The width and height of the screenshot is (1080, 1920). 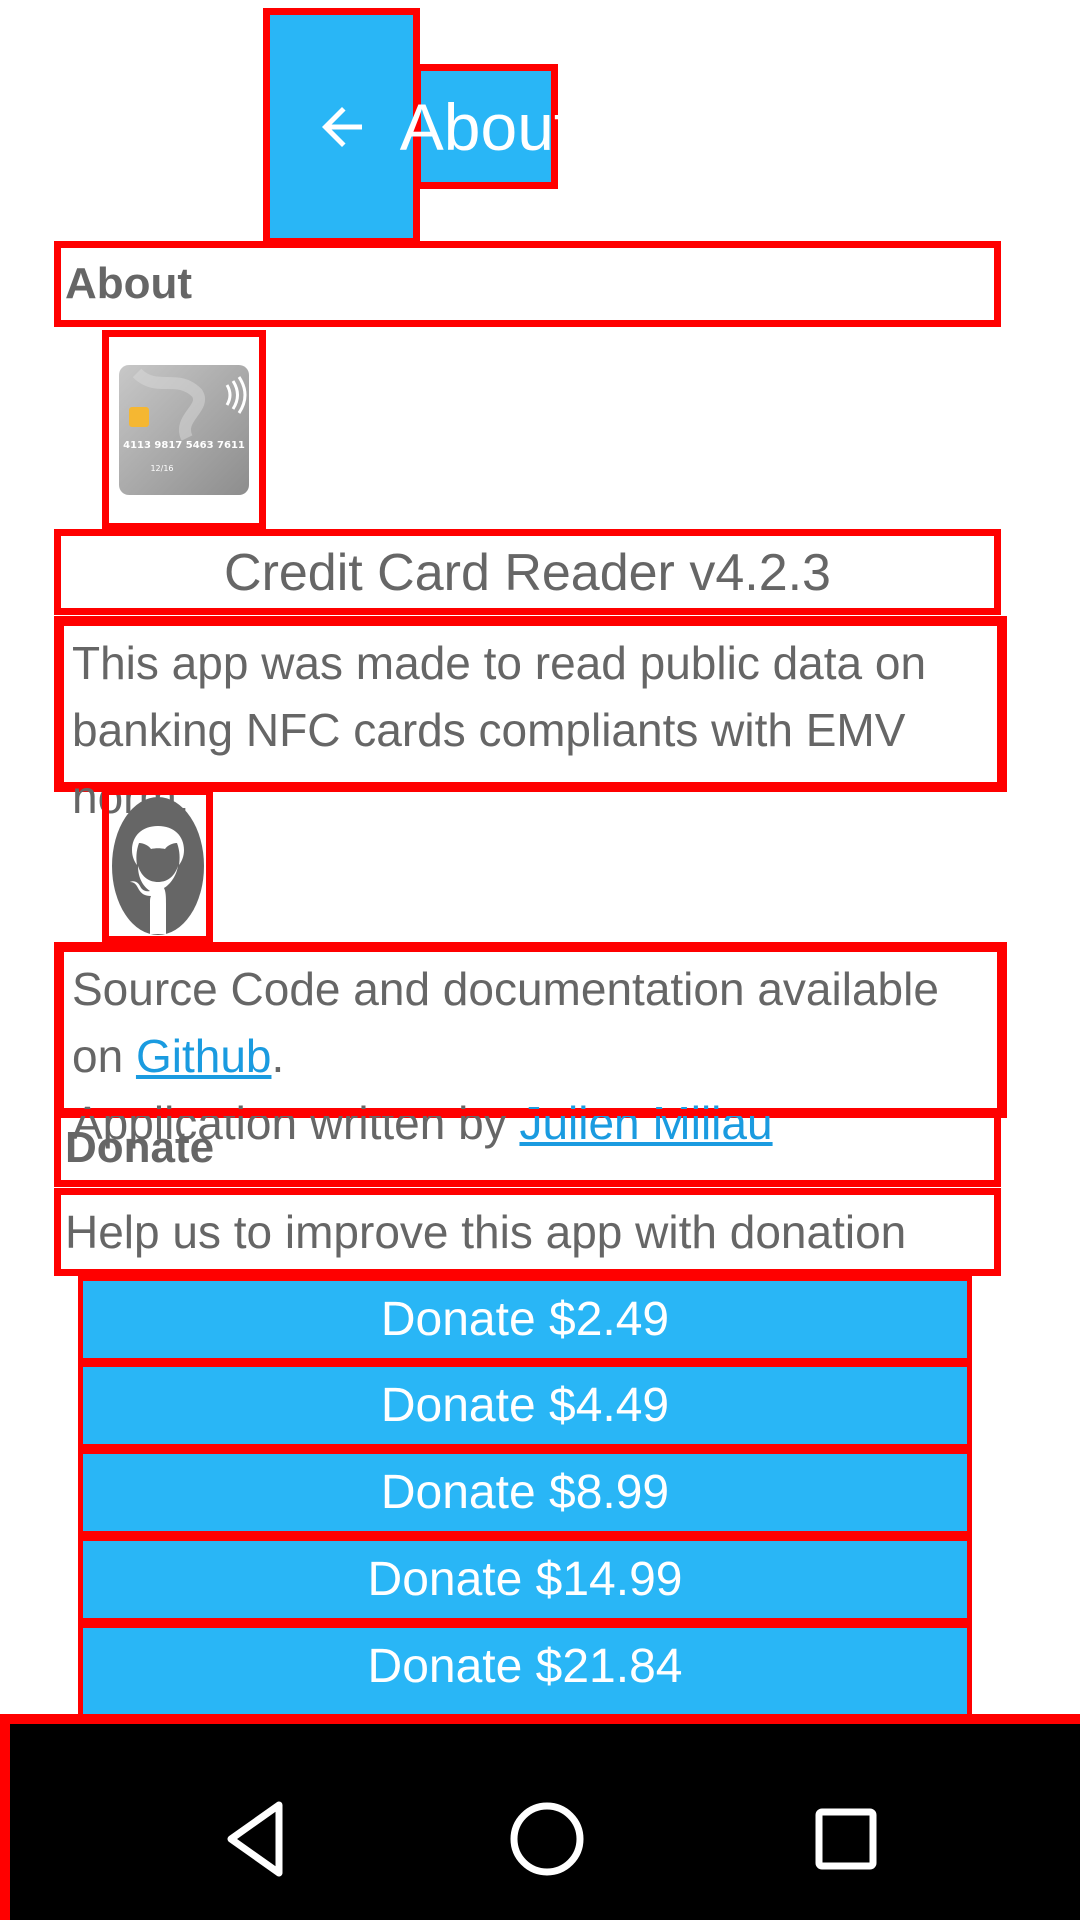 I want to click on donate-button-label: Donate $4.49, so click(x=525, y=1405).